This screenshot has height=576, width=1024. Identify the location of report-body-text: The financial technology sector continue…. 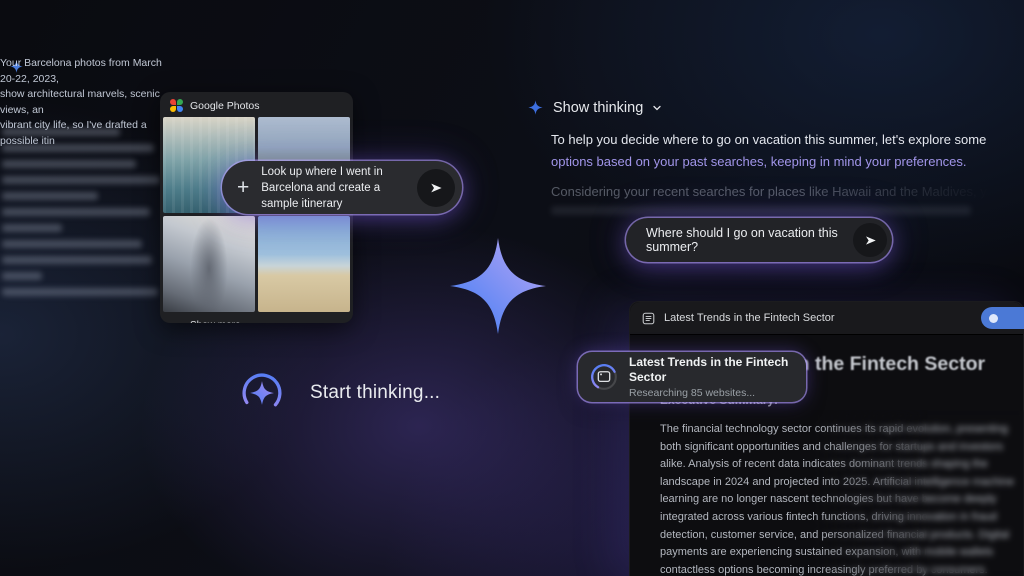
(837, 499).